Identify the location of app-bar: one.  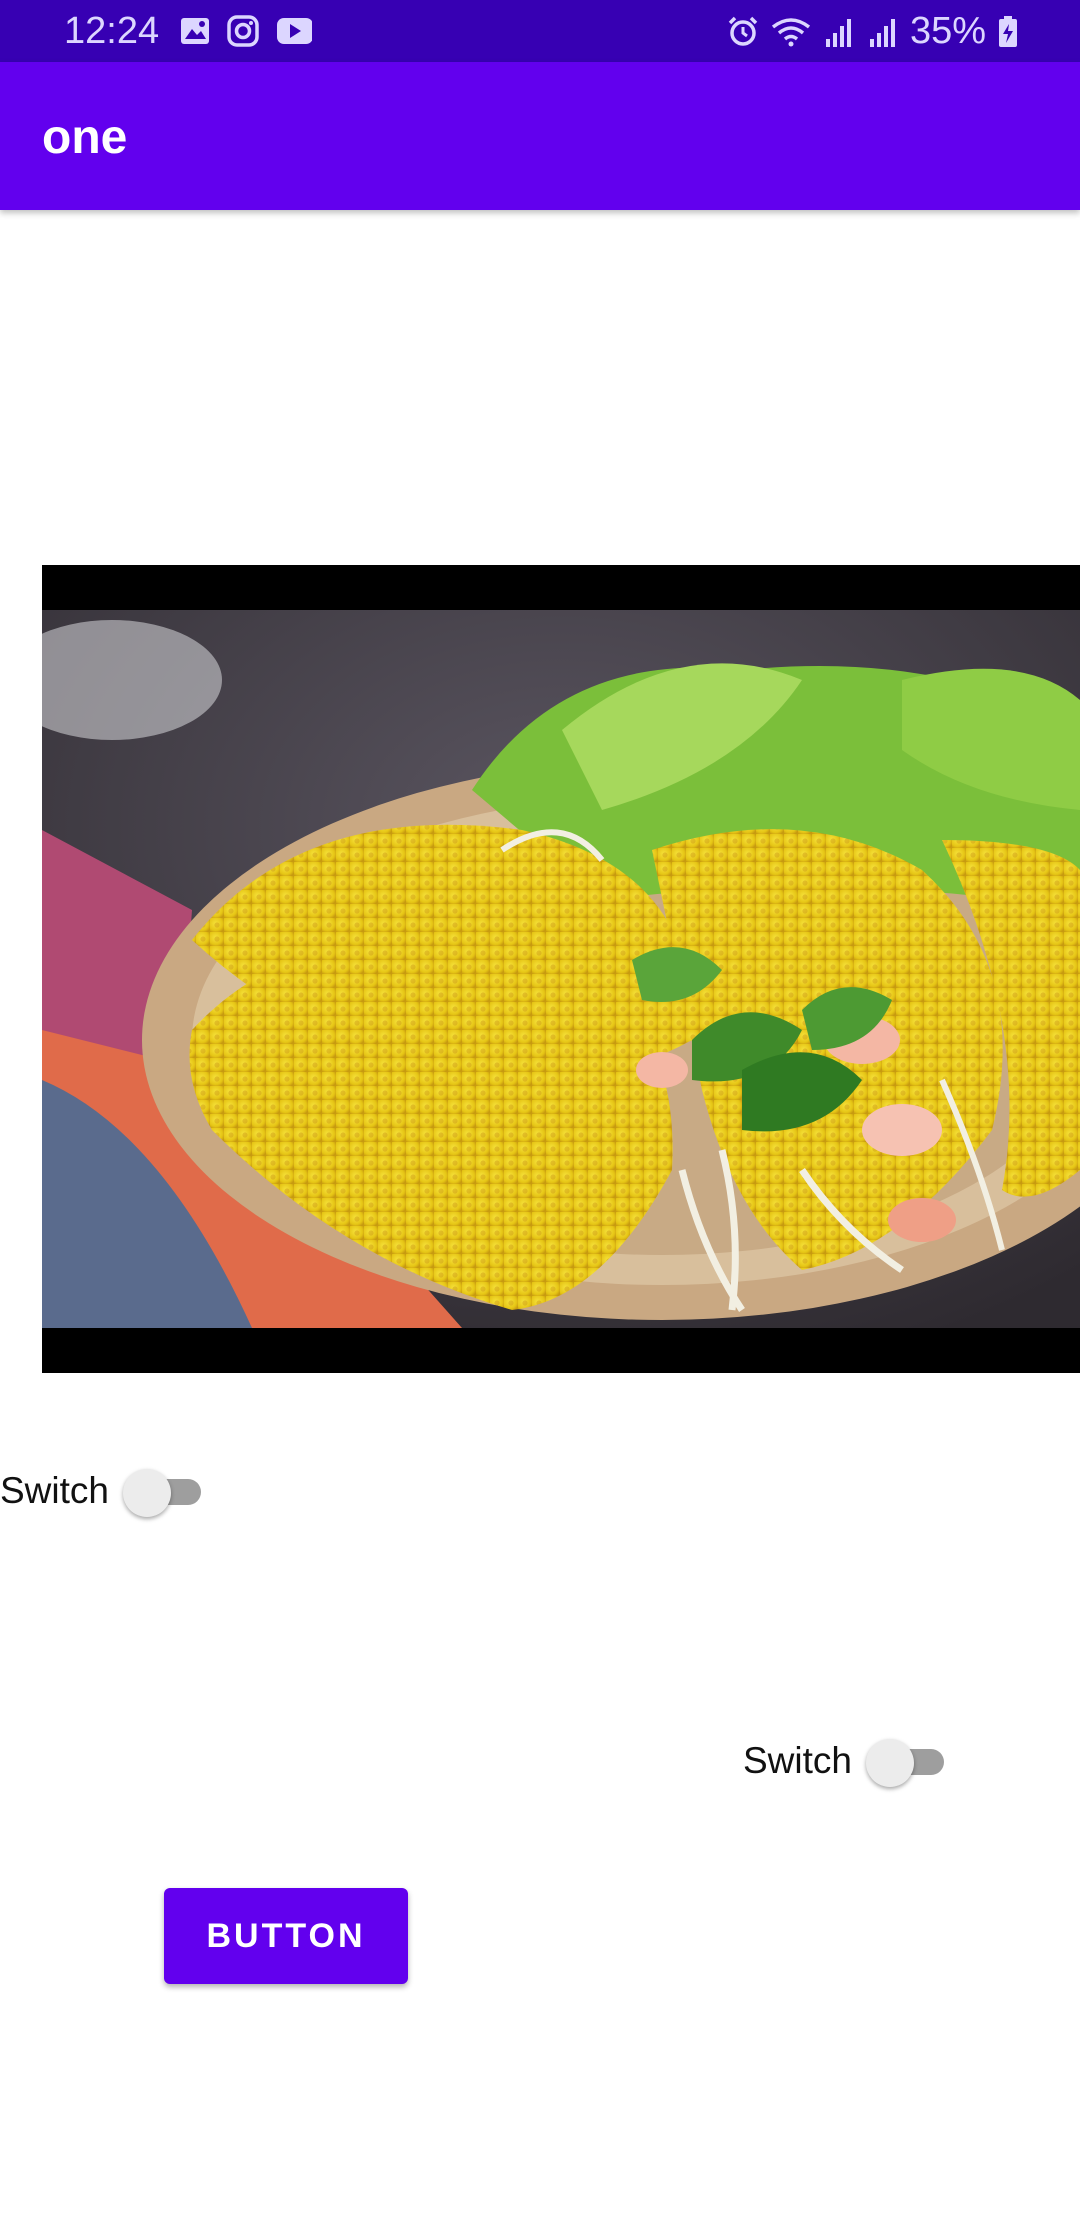
(540, 136).